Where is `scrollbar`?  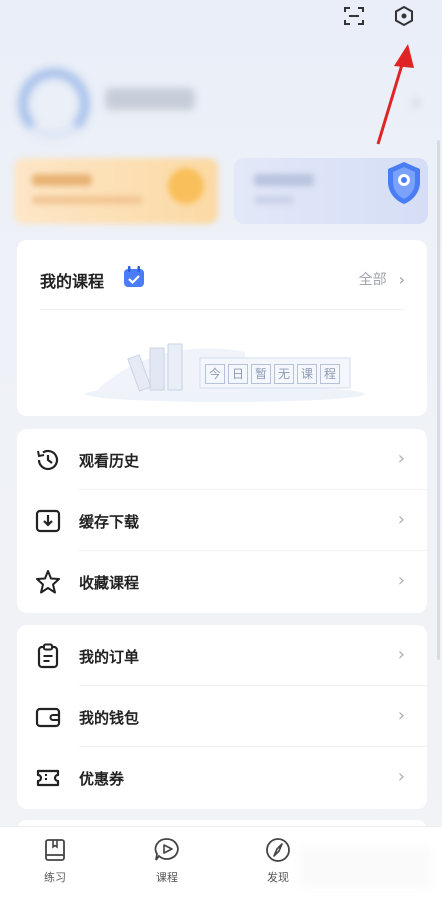
scrollbar is located at coordinates (438, 400).